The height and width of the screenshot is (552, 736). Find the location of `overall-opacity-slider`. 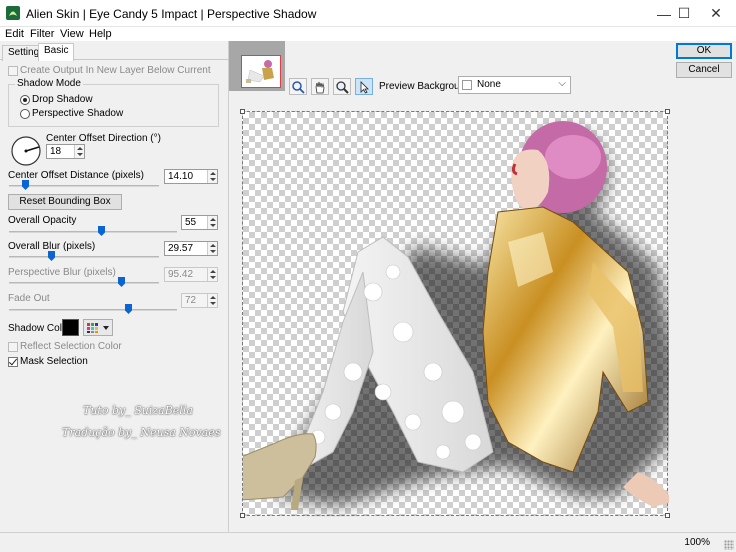

overall-opacity-slider is located at coordinates (93, 231).